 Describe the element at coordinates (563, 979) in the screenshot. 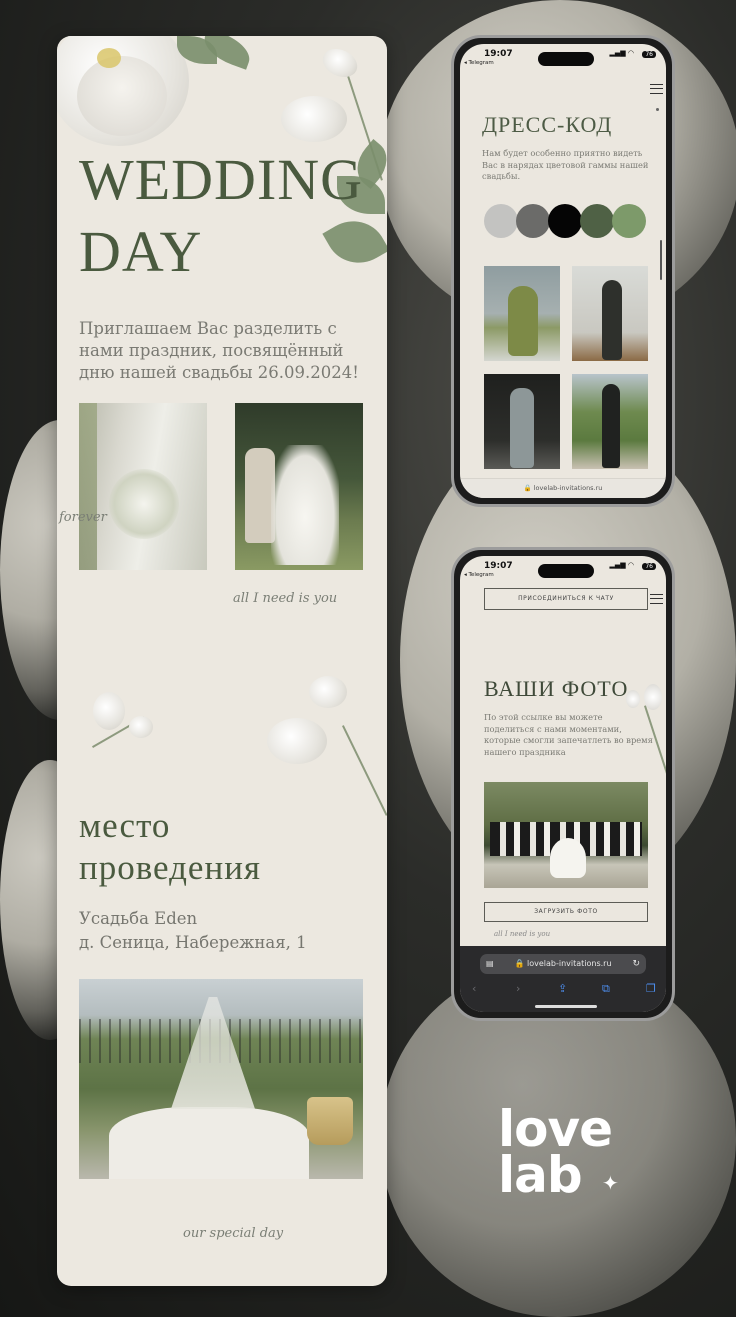

I see `safari-toolbar: ▤ 🔒 lovelab-invitations.ru ↻ ‹ › ⇪ ⧉ ❐` at that location.